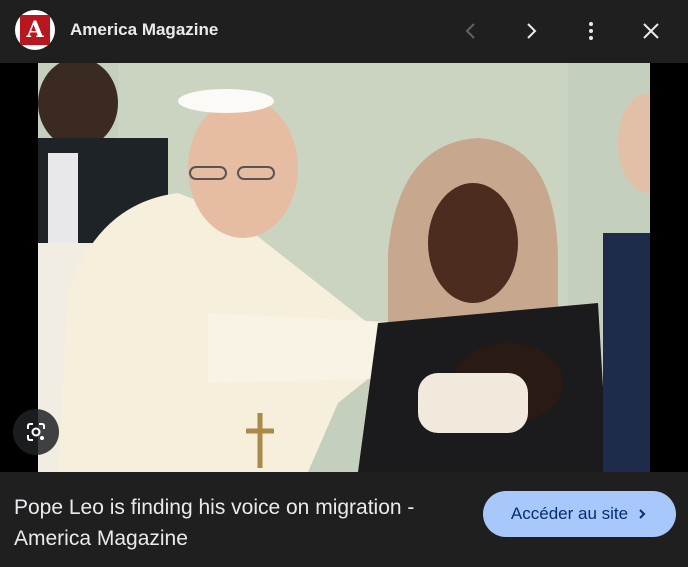 The height and width of the screenshot is (567, 688). I want to click on site-logo-mark: A, so click(35, 30).